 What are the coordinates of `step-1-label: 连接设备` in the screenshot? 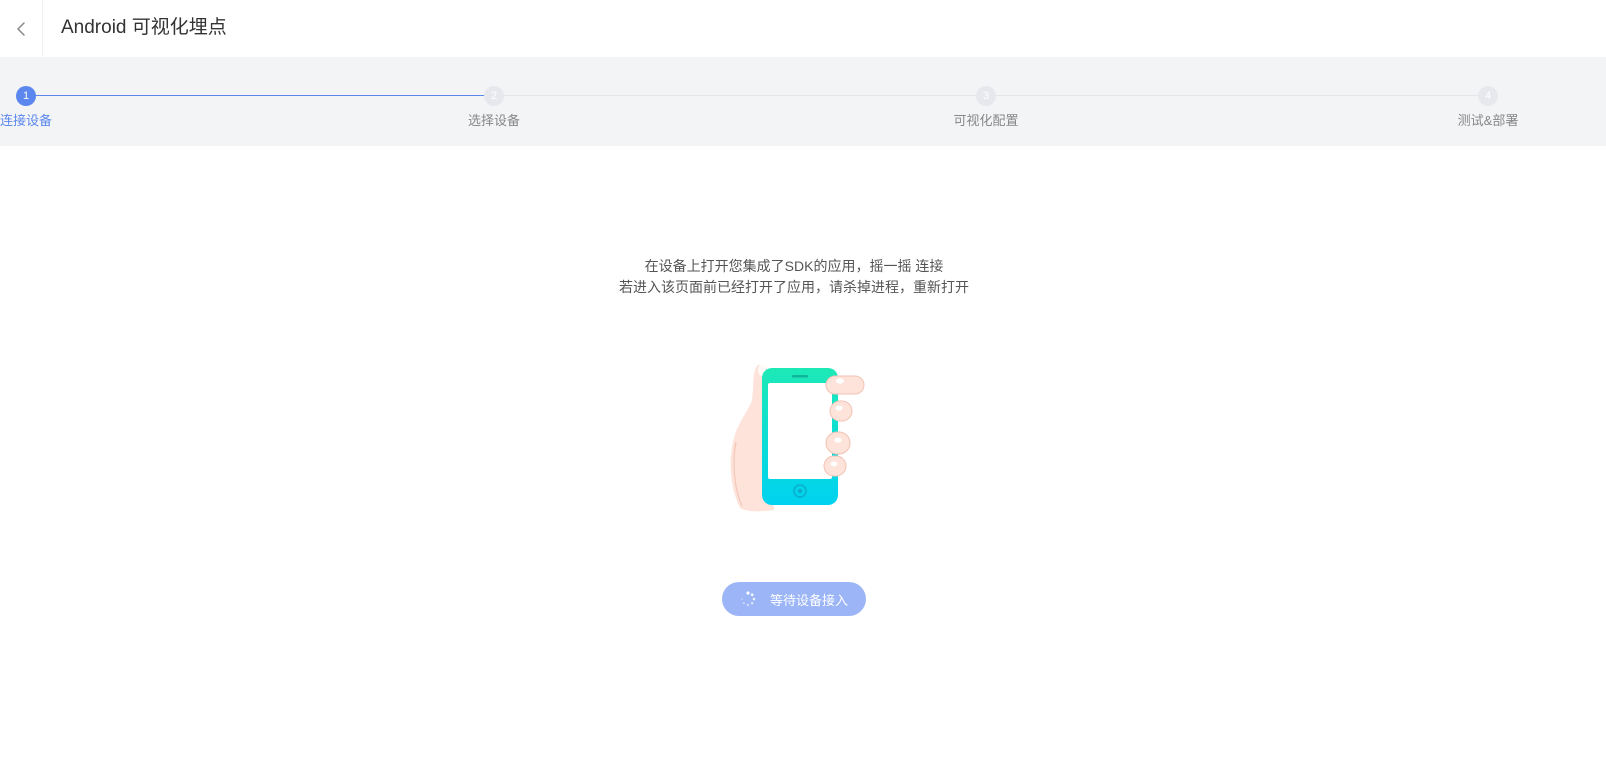 It's located at (26, 120).